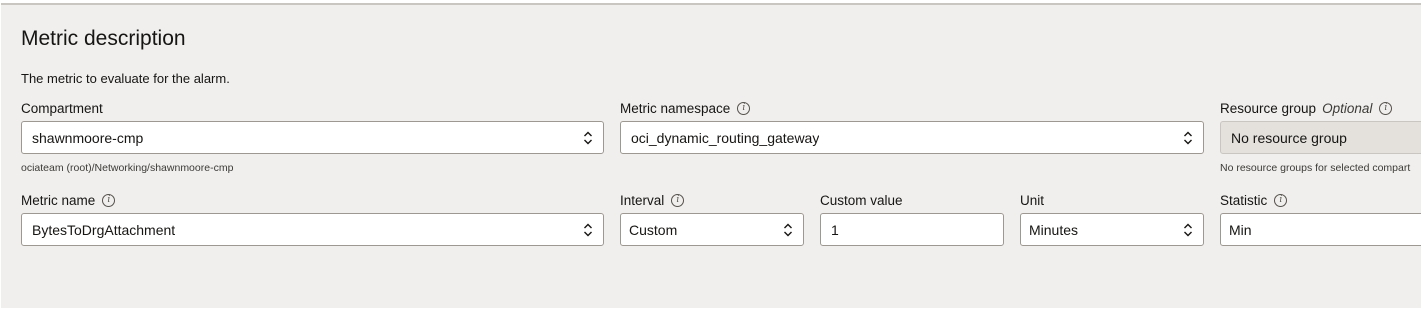  Describe the element at coordinates (88, 137) in the screenshot. I see `compartment-value: shawnmoore-cmp` at that location.